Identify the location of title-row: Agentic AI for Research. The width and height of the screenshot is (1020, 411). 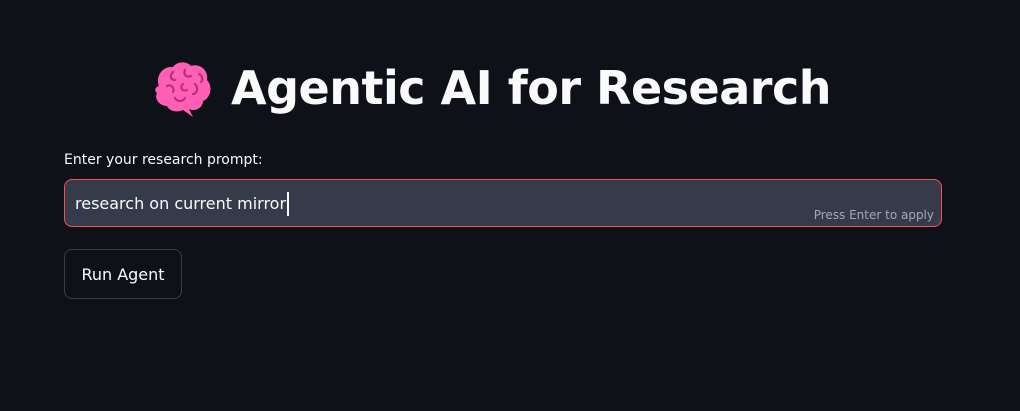
(490, 88).